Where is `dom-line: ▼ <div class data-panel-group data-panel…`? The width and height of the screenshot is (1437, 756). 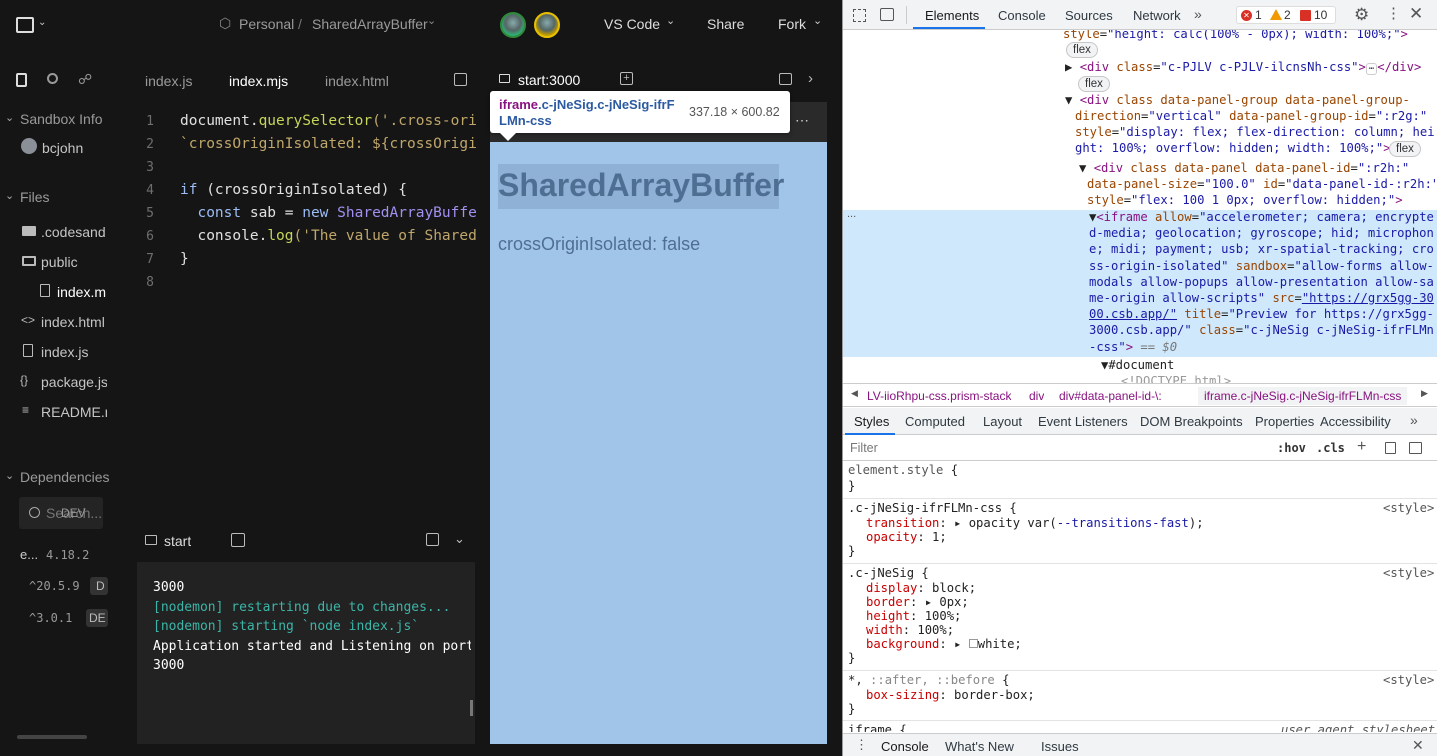 dom-line: ▼ <div class data-panel-group data-panel… is located at coordinates (1250, 100).